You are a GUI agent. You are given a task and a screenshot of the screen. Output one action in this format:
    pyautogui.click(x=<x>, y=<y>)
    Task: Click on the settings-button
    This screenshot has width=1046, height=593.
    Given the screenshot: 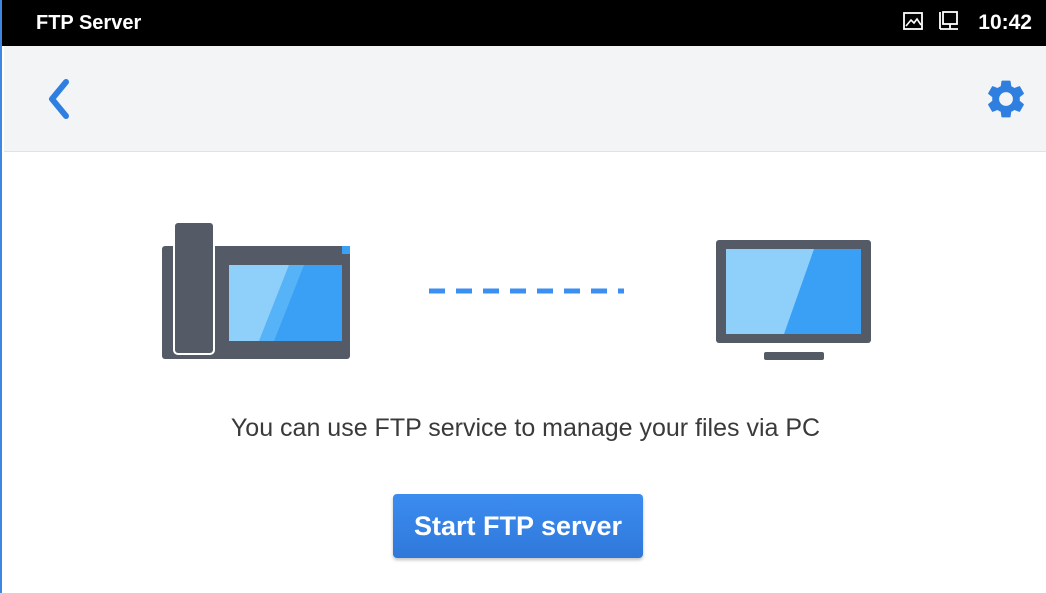 What is the action you would take?
    pyautogui.click(x=1006, y=99)
    